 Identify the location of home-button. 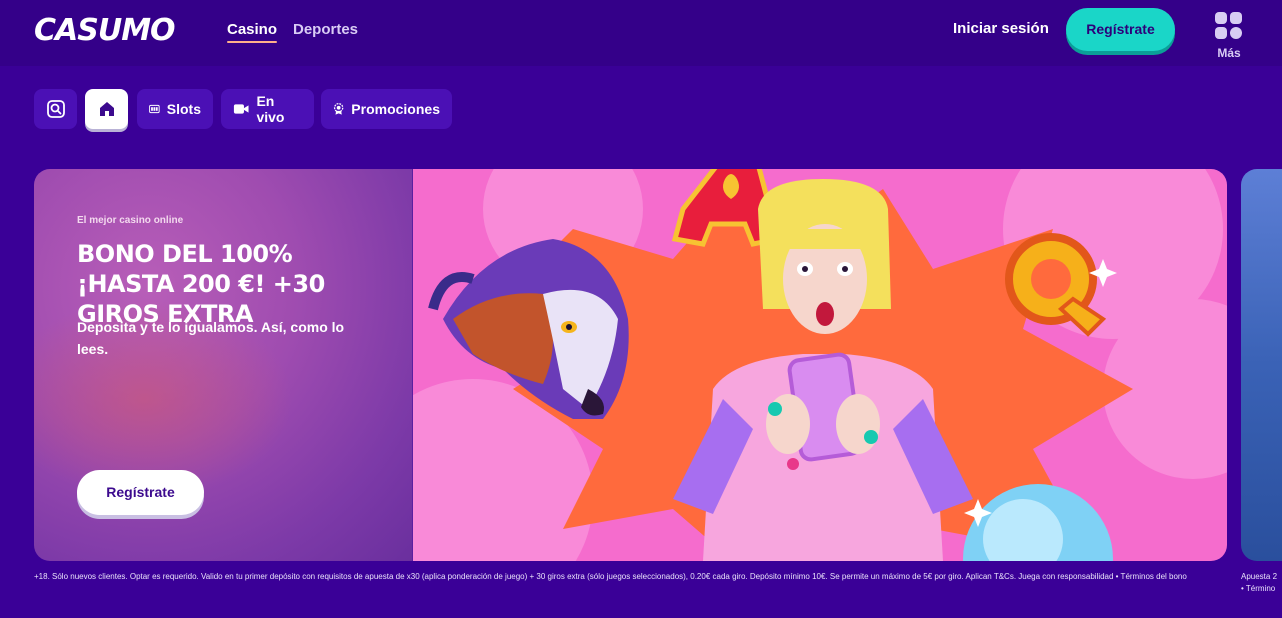
(106, 109).